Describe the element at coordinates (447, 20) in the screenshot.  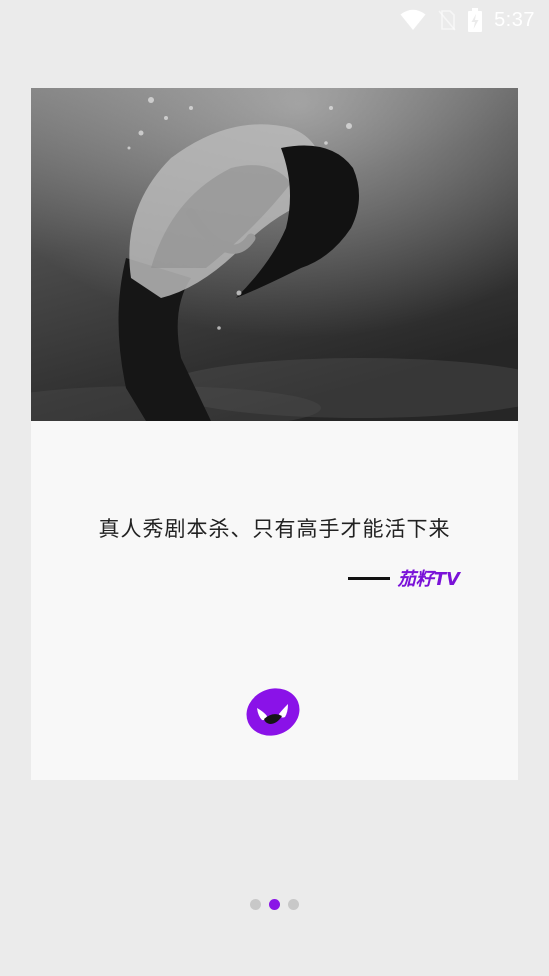
I see `no-sim-icon` at that location.